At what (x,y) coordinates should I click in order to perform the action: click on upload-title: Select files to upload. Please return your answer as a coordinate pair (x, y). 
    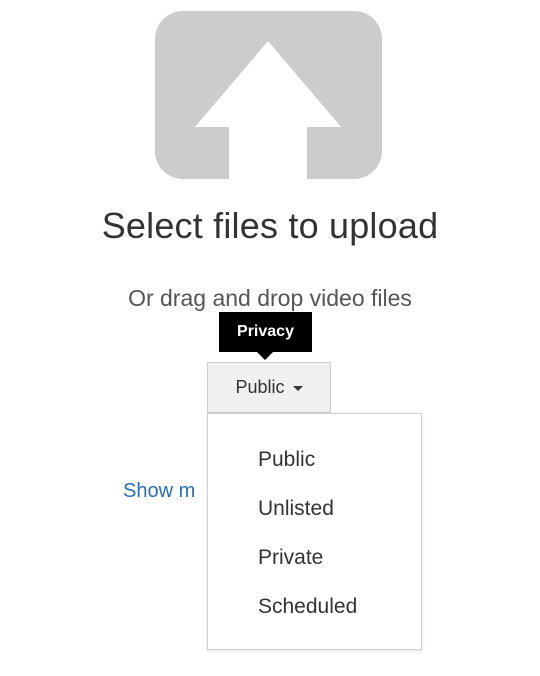
    Looking at the image, I should click on (270, 225).